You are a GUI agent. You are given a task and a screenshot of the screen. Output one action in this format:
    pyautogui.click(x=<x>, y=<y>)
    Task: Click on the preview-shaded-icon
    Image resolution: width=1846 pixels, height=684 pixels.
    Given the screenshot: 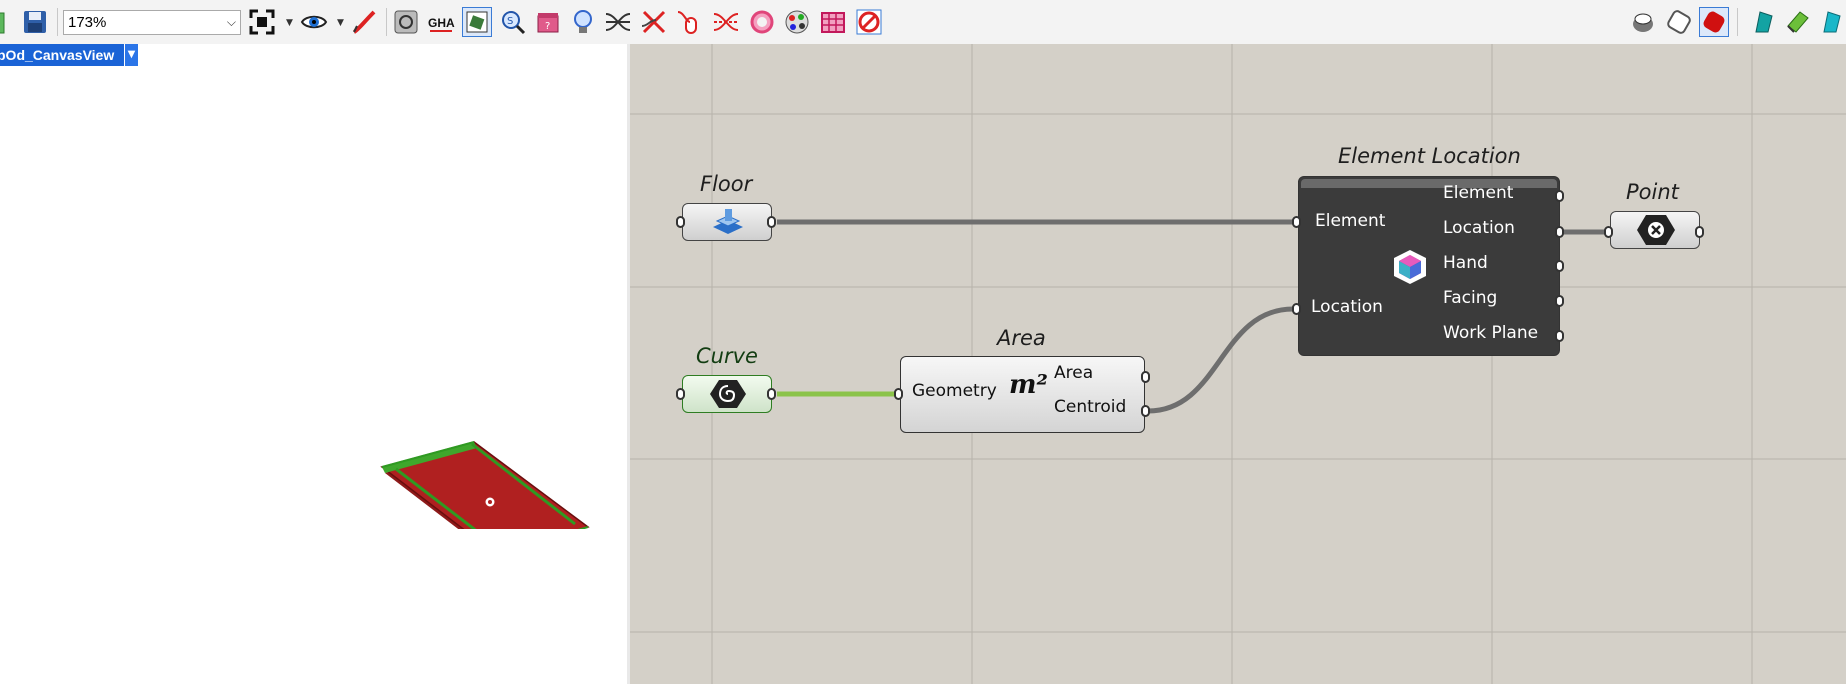 What is the action you would take?
    pyautogui.click(x=1643, y=22)
    